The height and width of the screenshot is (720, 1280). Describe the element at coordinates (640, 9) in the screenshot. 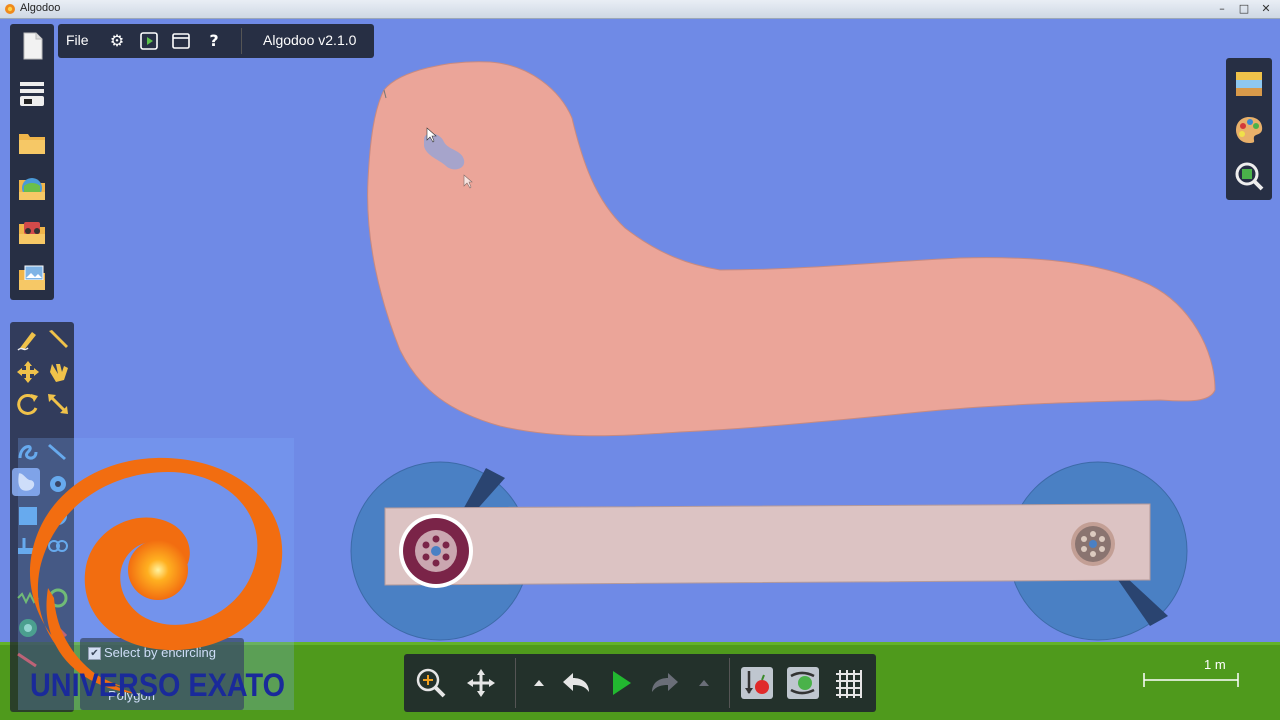

I see `window-titlebar: Algodoo – □ ✕` at that location.